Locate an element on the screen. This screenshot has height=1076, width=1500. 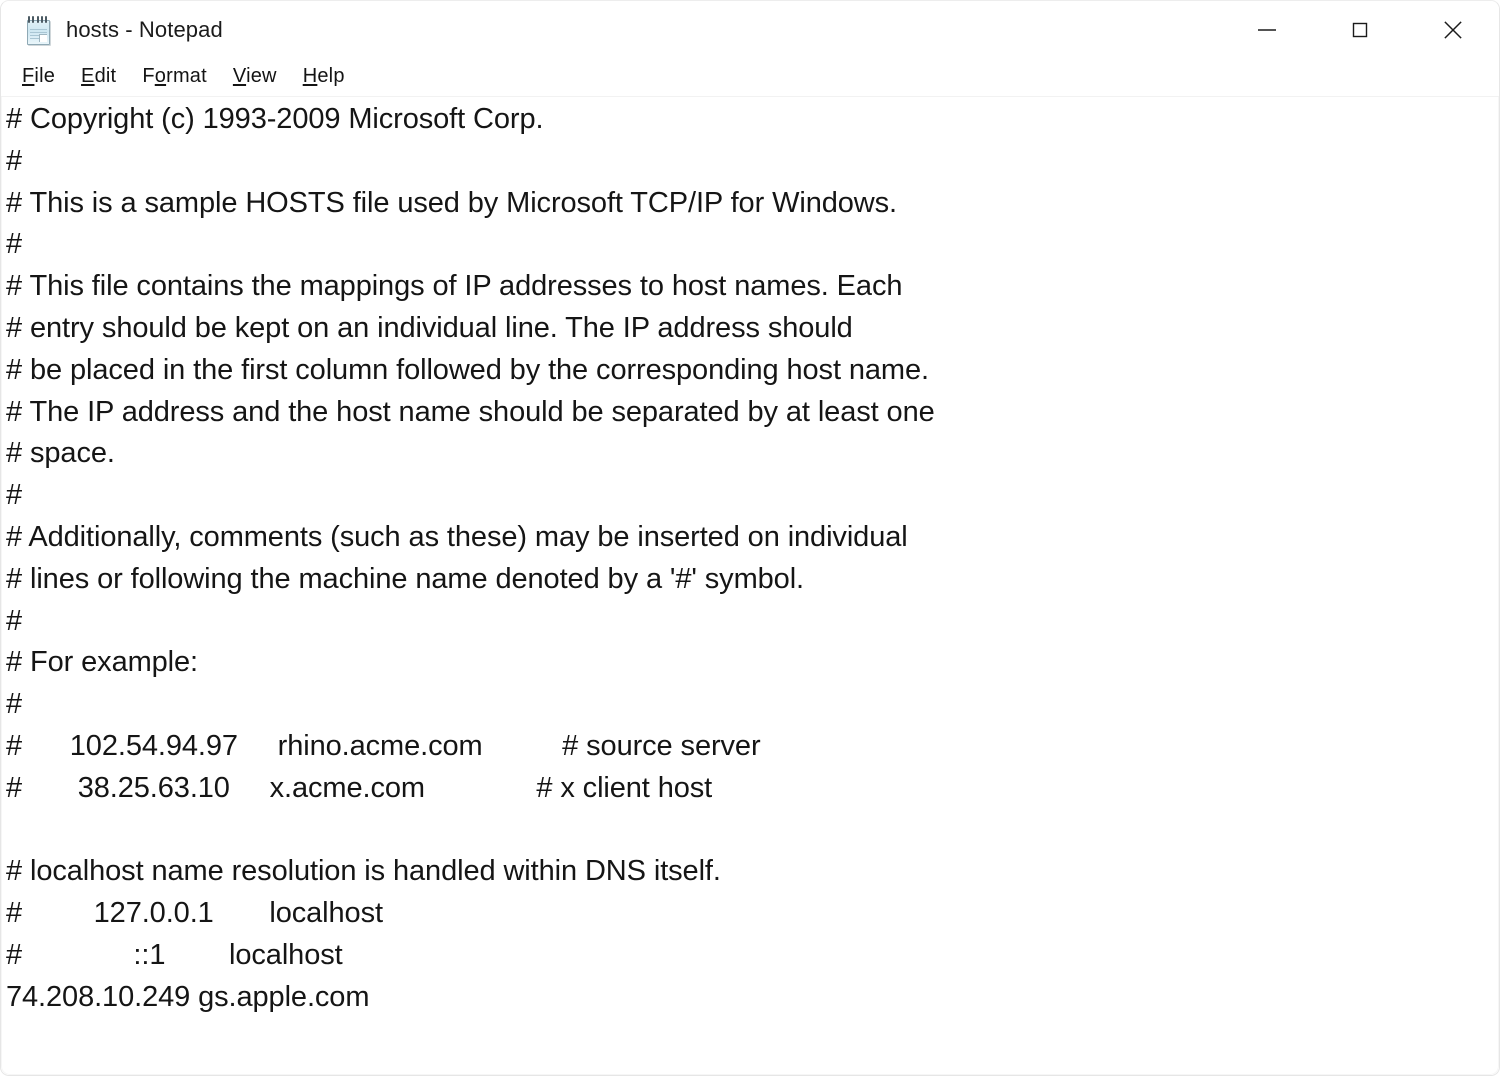
notepad-icon is located at coordinates (38, 30).